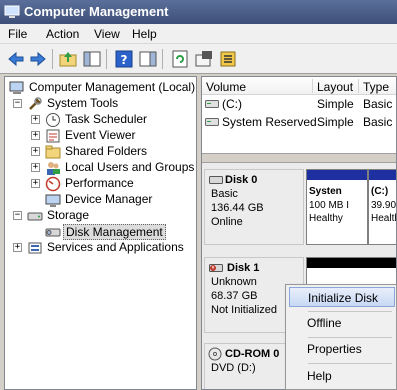 The height and width of the screenshot is (390, 397). What do you see at coordinates (68, 59) in the screenshot?
I see `up-folder-icon` at bounding box center [68, 59].